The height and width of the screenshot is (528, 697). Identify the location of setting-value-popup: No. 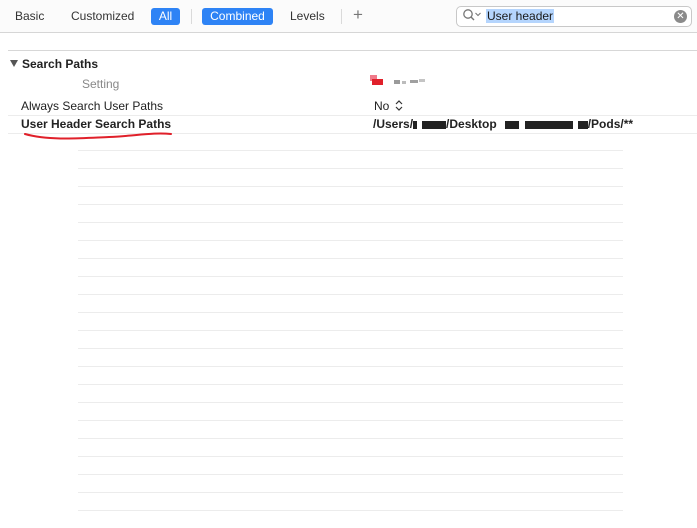
(388, 106).